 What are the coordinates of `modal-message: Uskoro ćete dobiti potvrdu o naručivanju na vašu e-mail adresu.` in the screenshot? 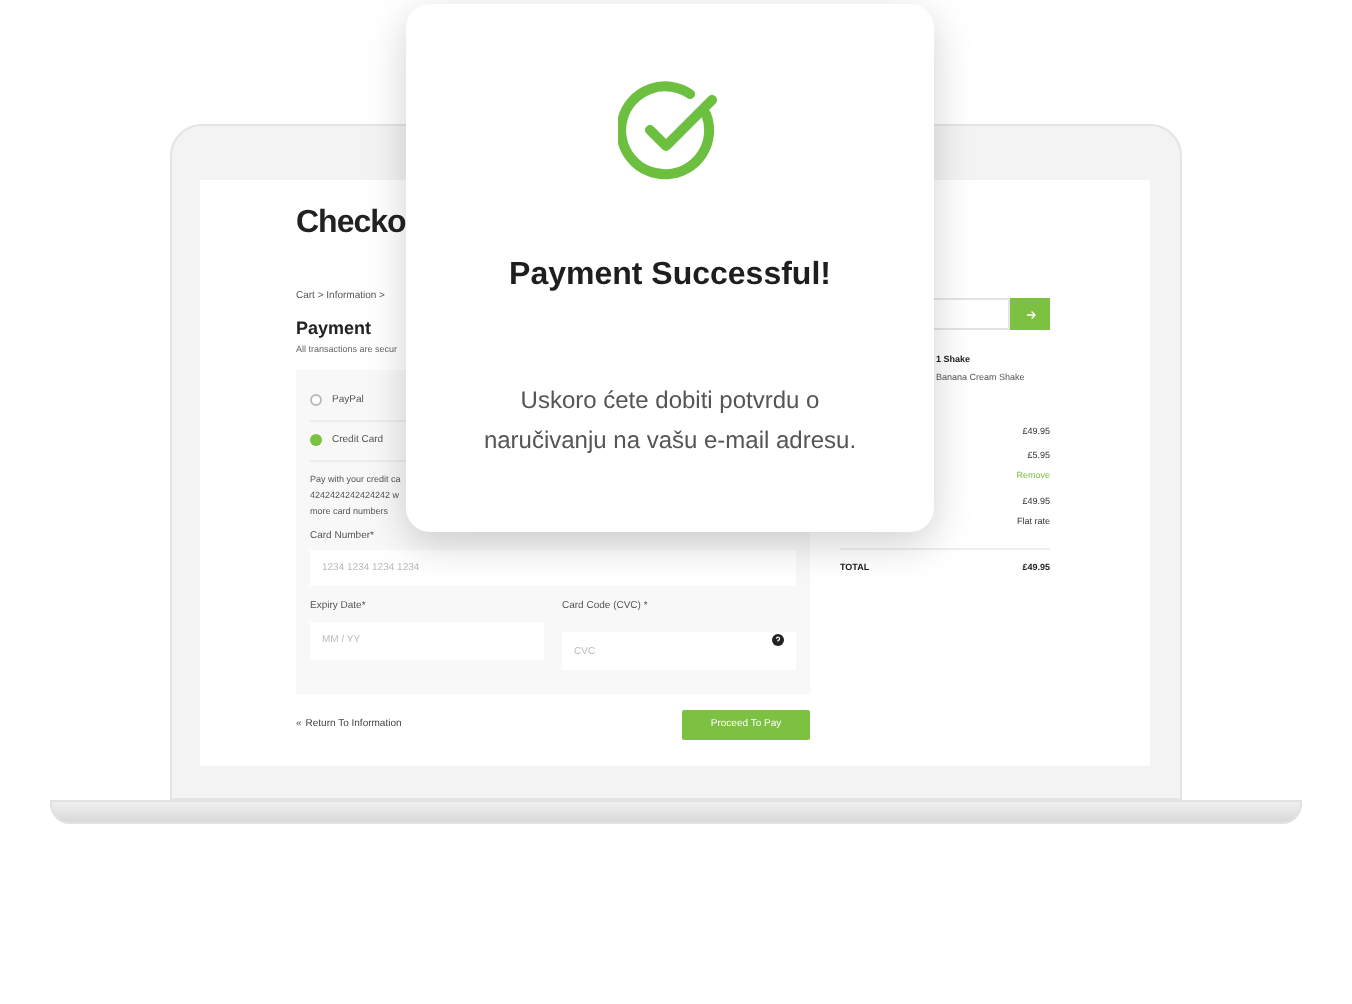 It's located at (670, 421).